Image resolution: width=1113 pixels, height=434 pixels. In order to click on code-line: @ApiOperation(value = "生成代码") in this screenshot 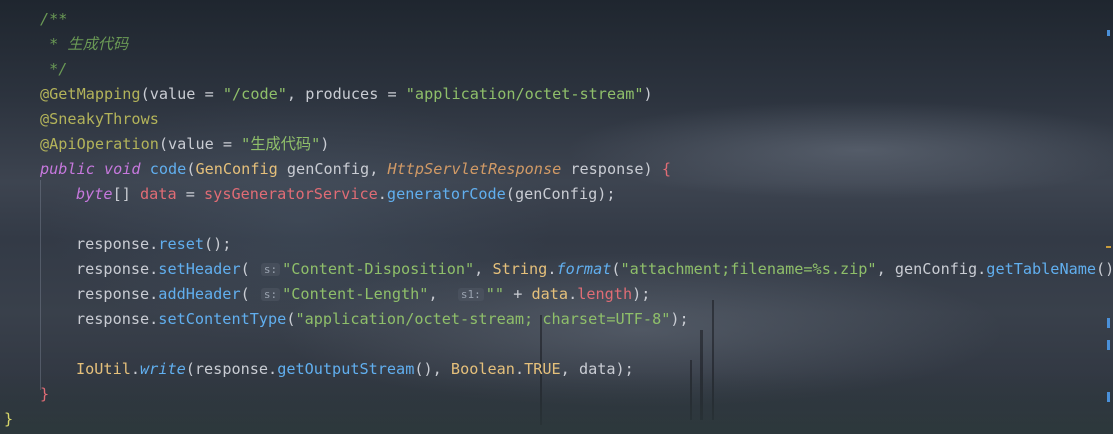, I will do `click(185, 144)`.